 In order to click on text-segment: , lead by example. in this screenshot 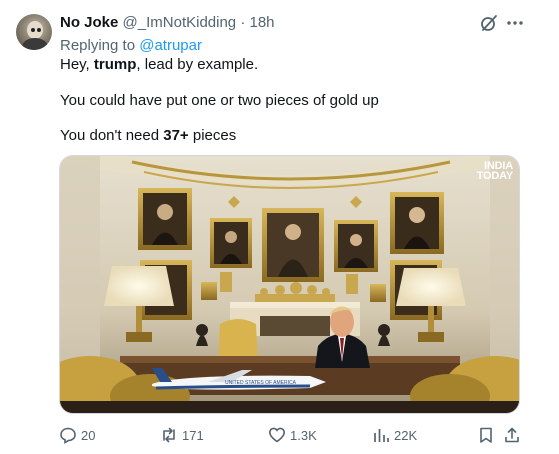, I will do `click(197, 64)`.